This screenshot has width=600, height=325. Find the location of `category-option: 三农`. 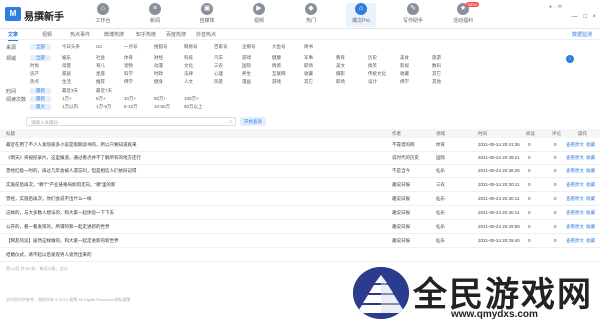

category-option: 三农 is located at coordinates (218, 66).